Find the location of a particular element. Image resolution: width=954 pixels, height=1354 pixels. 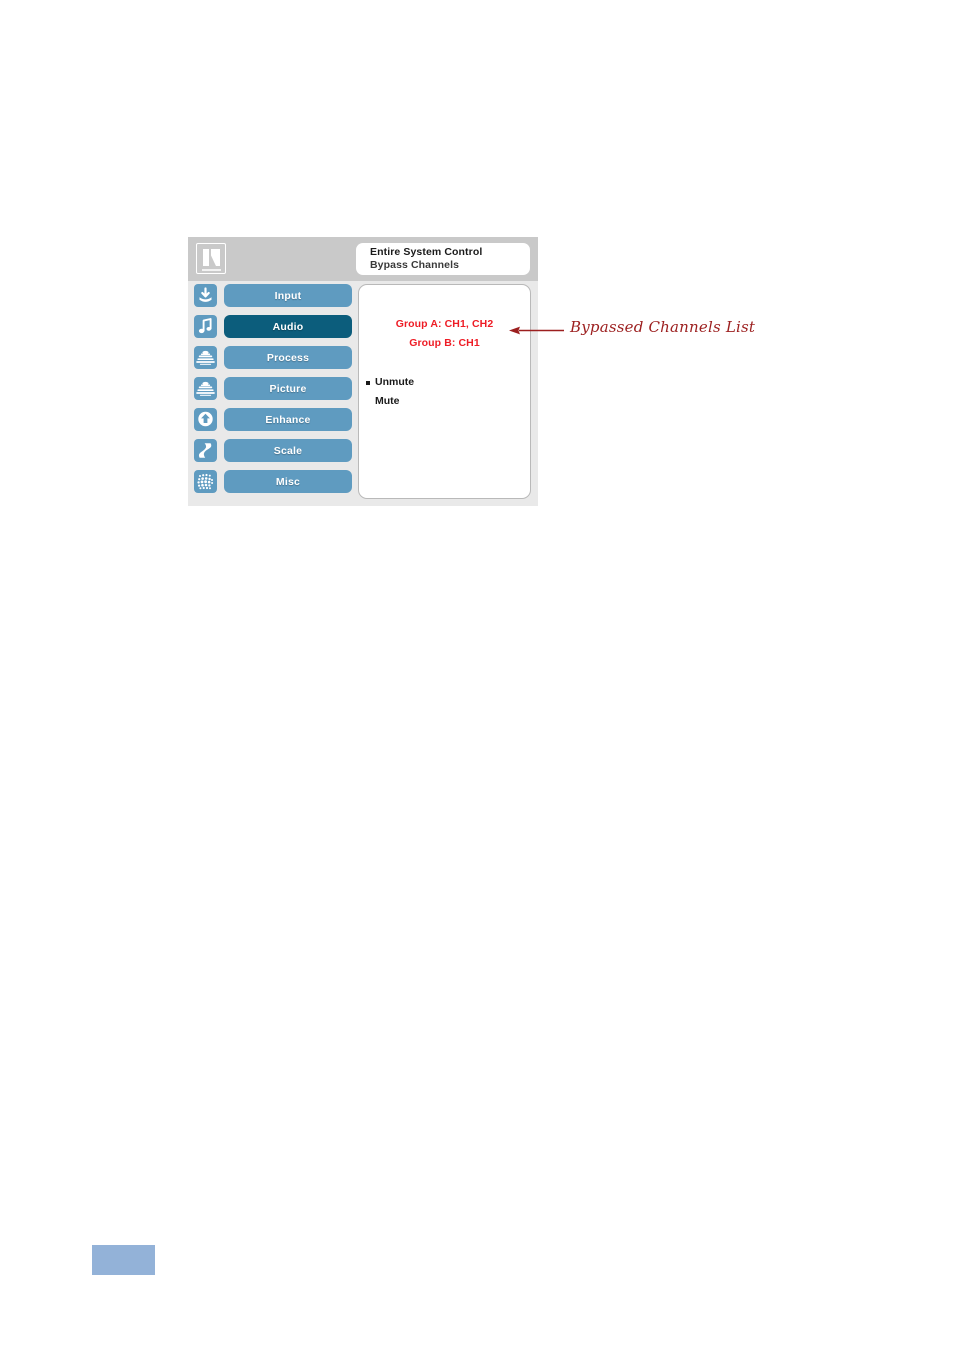

bypass-group-a: Group A: CH1, CH2 is located at coordinates (444, 324).